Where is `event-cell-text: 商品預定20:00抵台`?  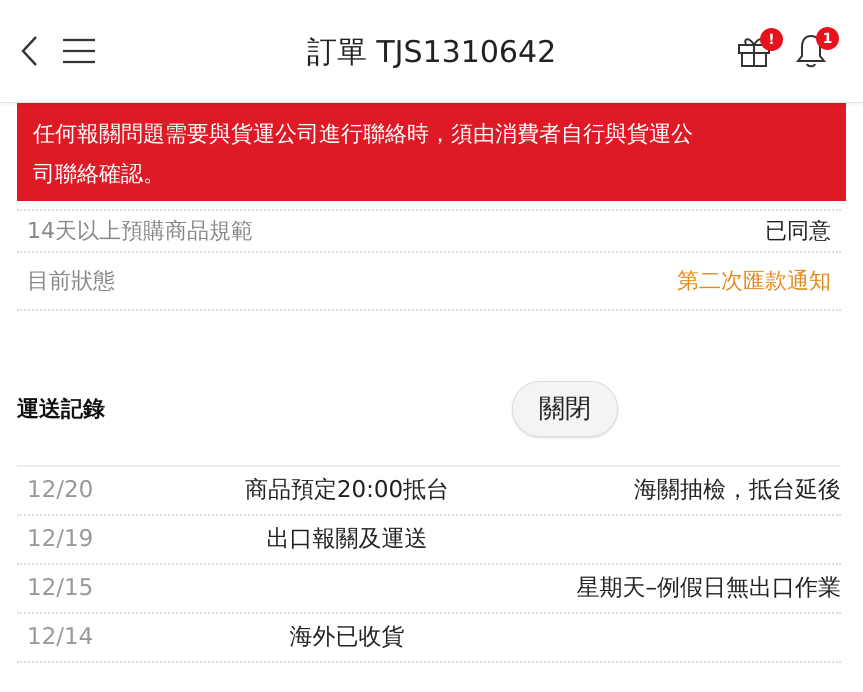
event-cell-text: 商品預定20:00抵台 is located at coordinates (347, 491).